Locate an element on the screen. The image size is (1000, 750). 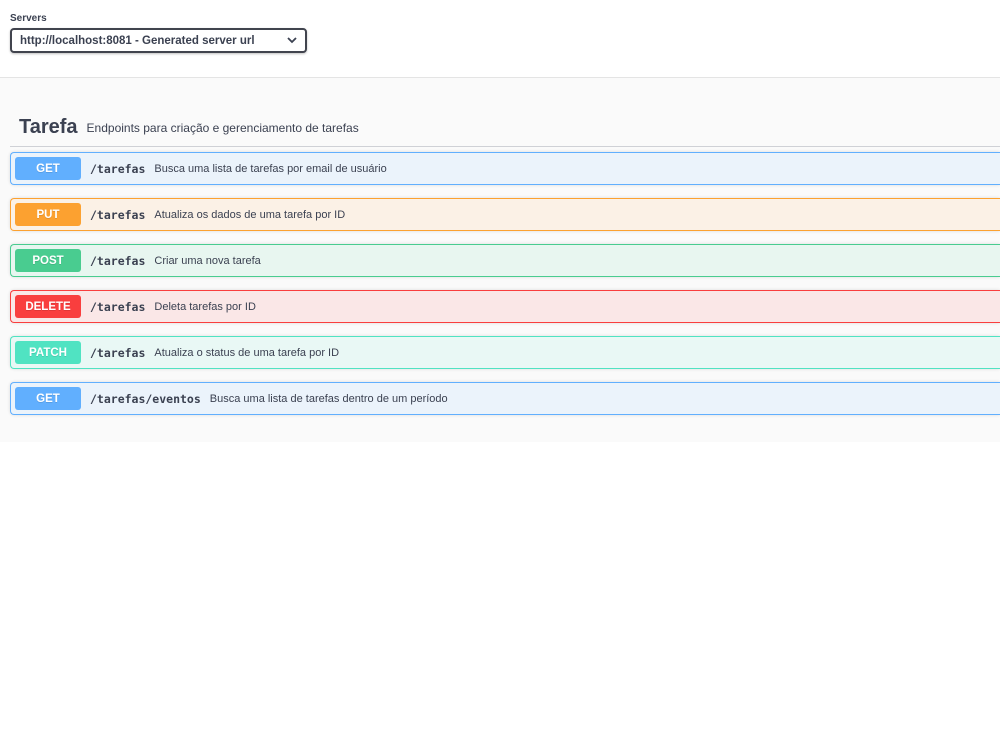
method-badge: PATCH is located at coordinates (48, 352).